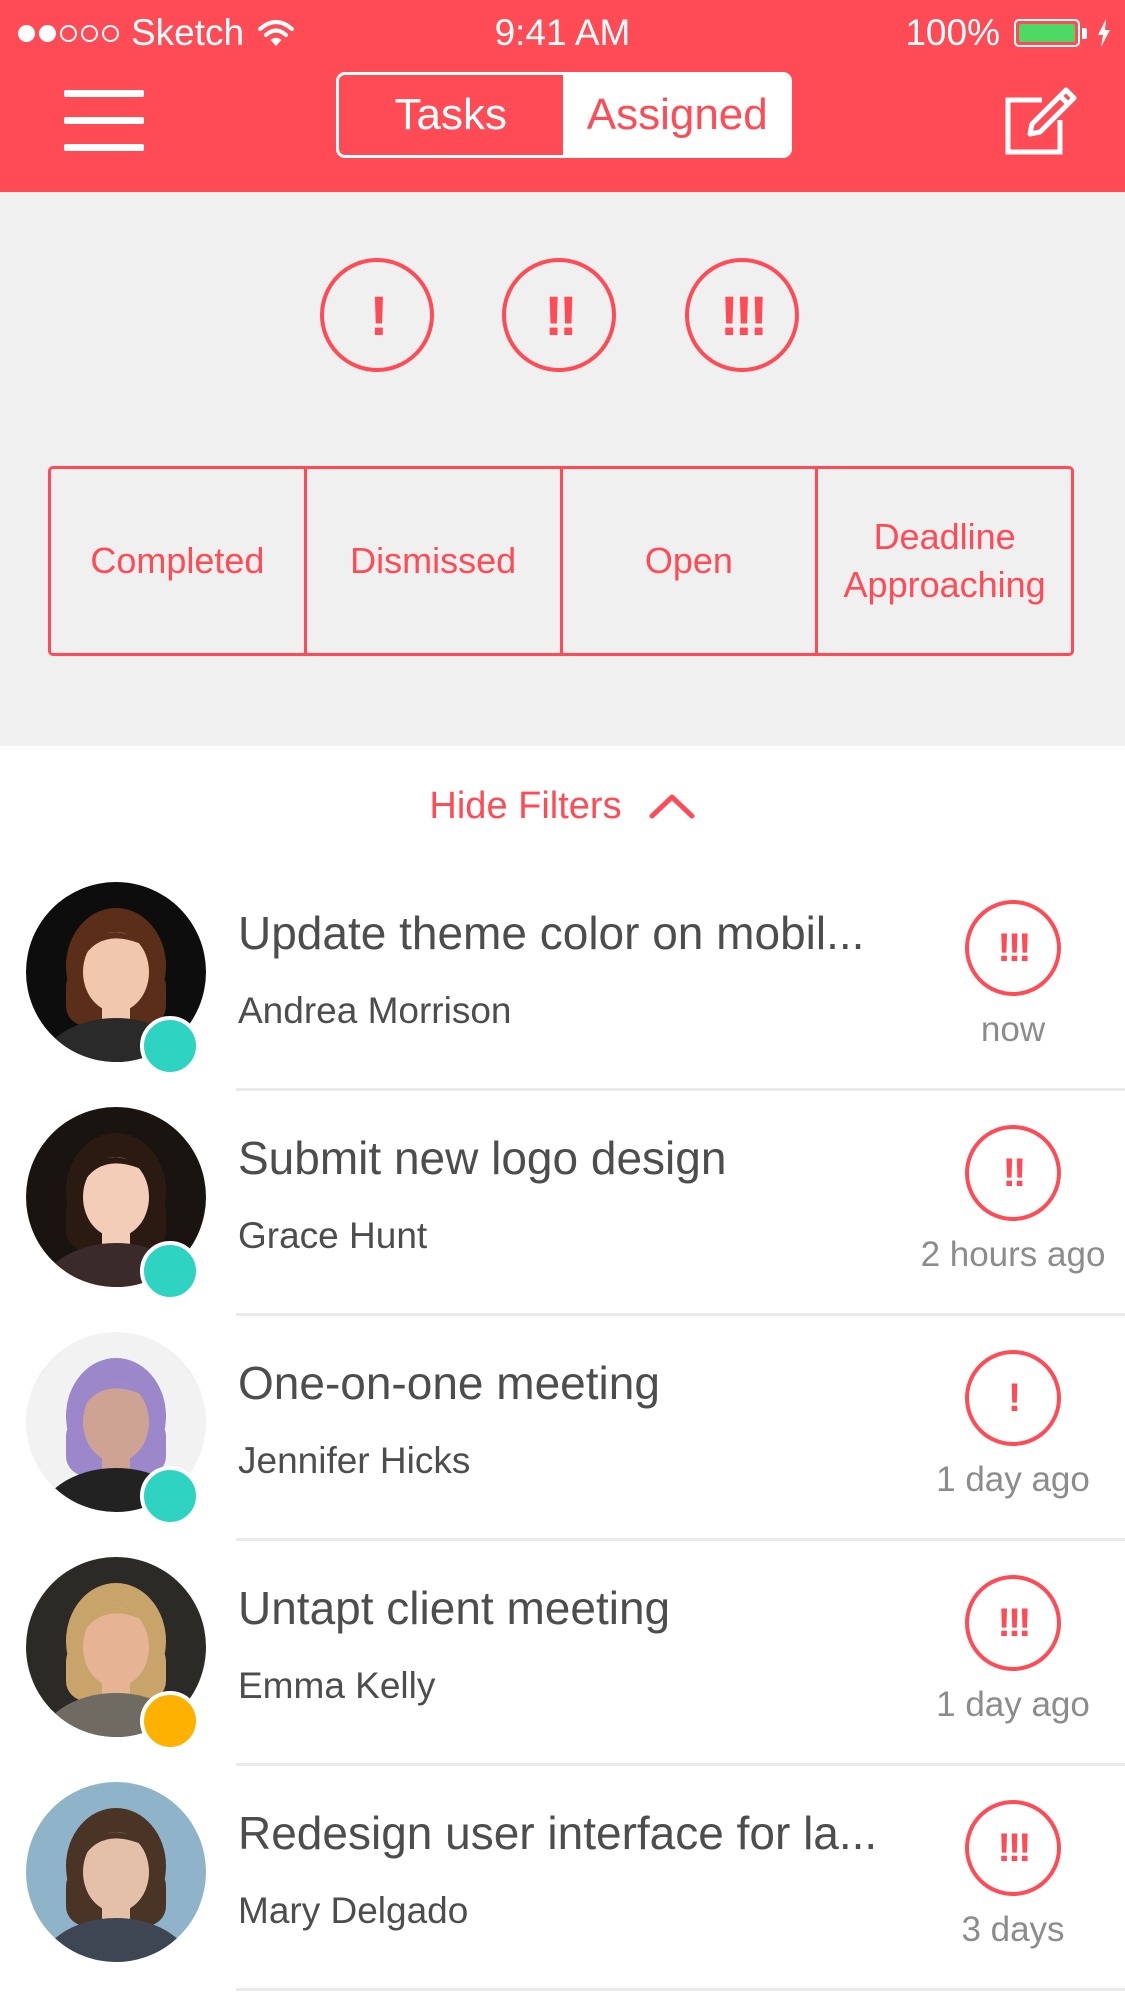 The image size is (1125, 2001). Describe the element at coordinates (1013, 1254) in the screenshot. I see `task-time: 2 hours ago` at that location.